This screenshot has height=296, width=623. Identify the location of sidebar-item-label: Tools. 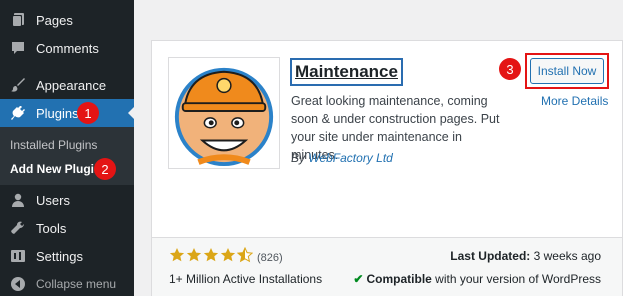
(51, 228).